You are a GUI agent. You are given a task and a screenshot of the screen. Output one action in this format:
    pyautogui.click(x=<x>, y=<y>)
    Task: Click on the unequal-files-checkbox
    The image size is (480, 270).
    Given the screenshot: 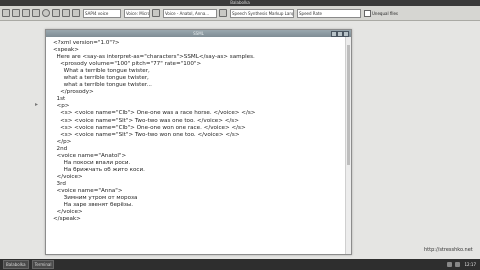 What is the action you would take?
    pyautogui.click(x=367, y=13)
    